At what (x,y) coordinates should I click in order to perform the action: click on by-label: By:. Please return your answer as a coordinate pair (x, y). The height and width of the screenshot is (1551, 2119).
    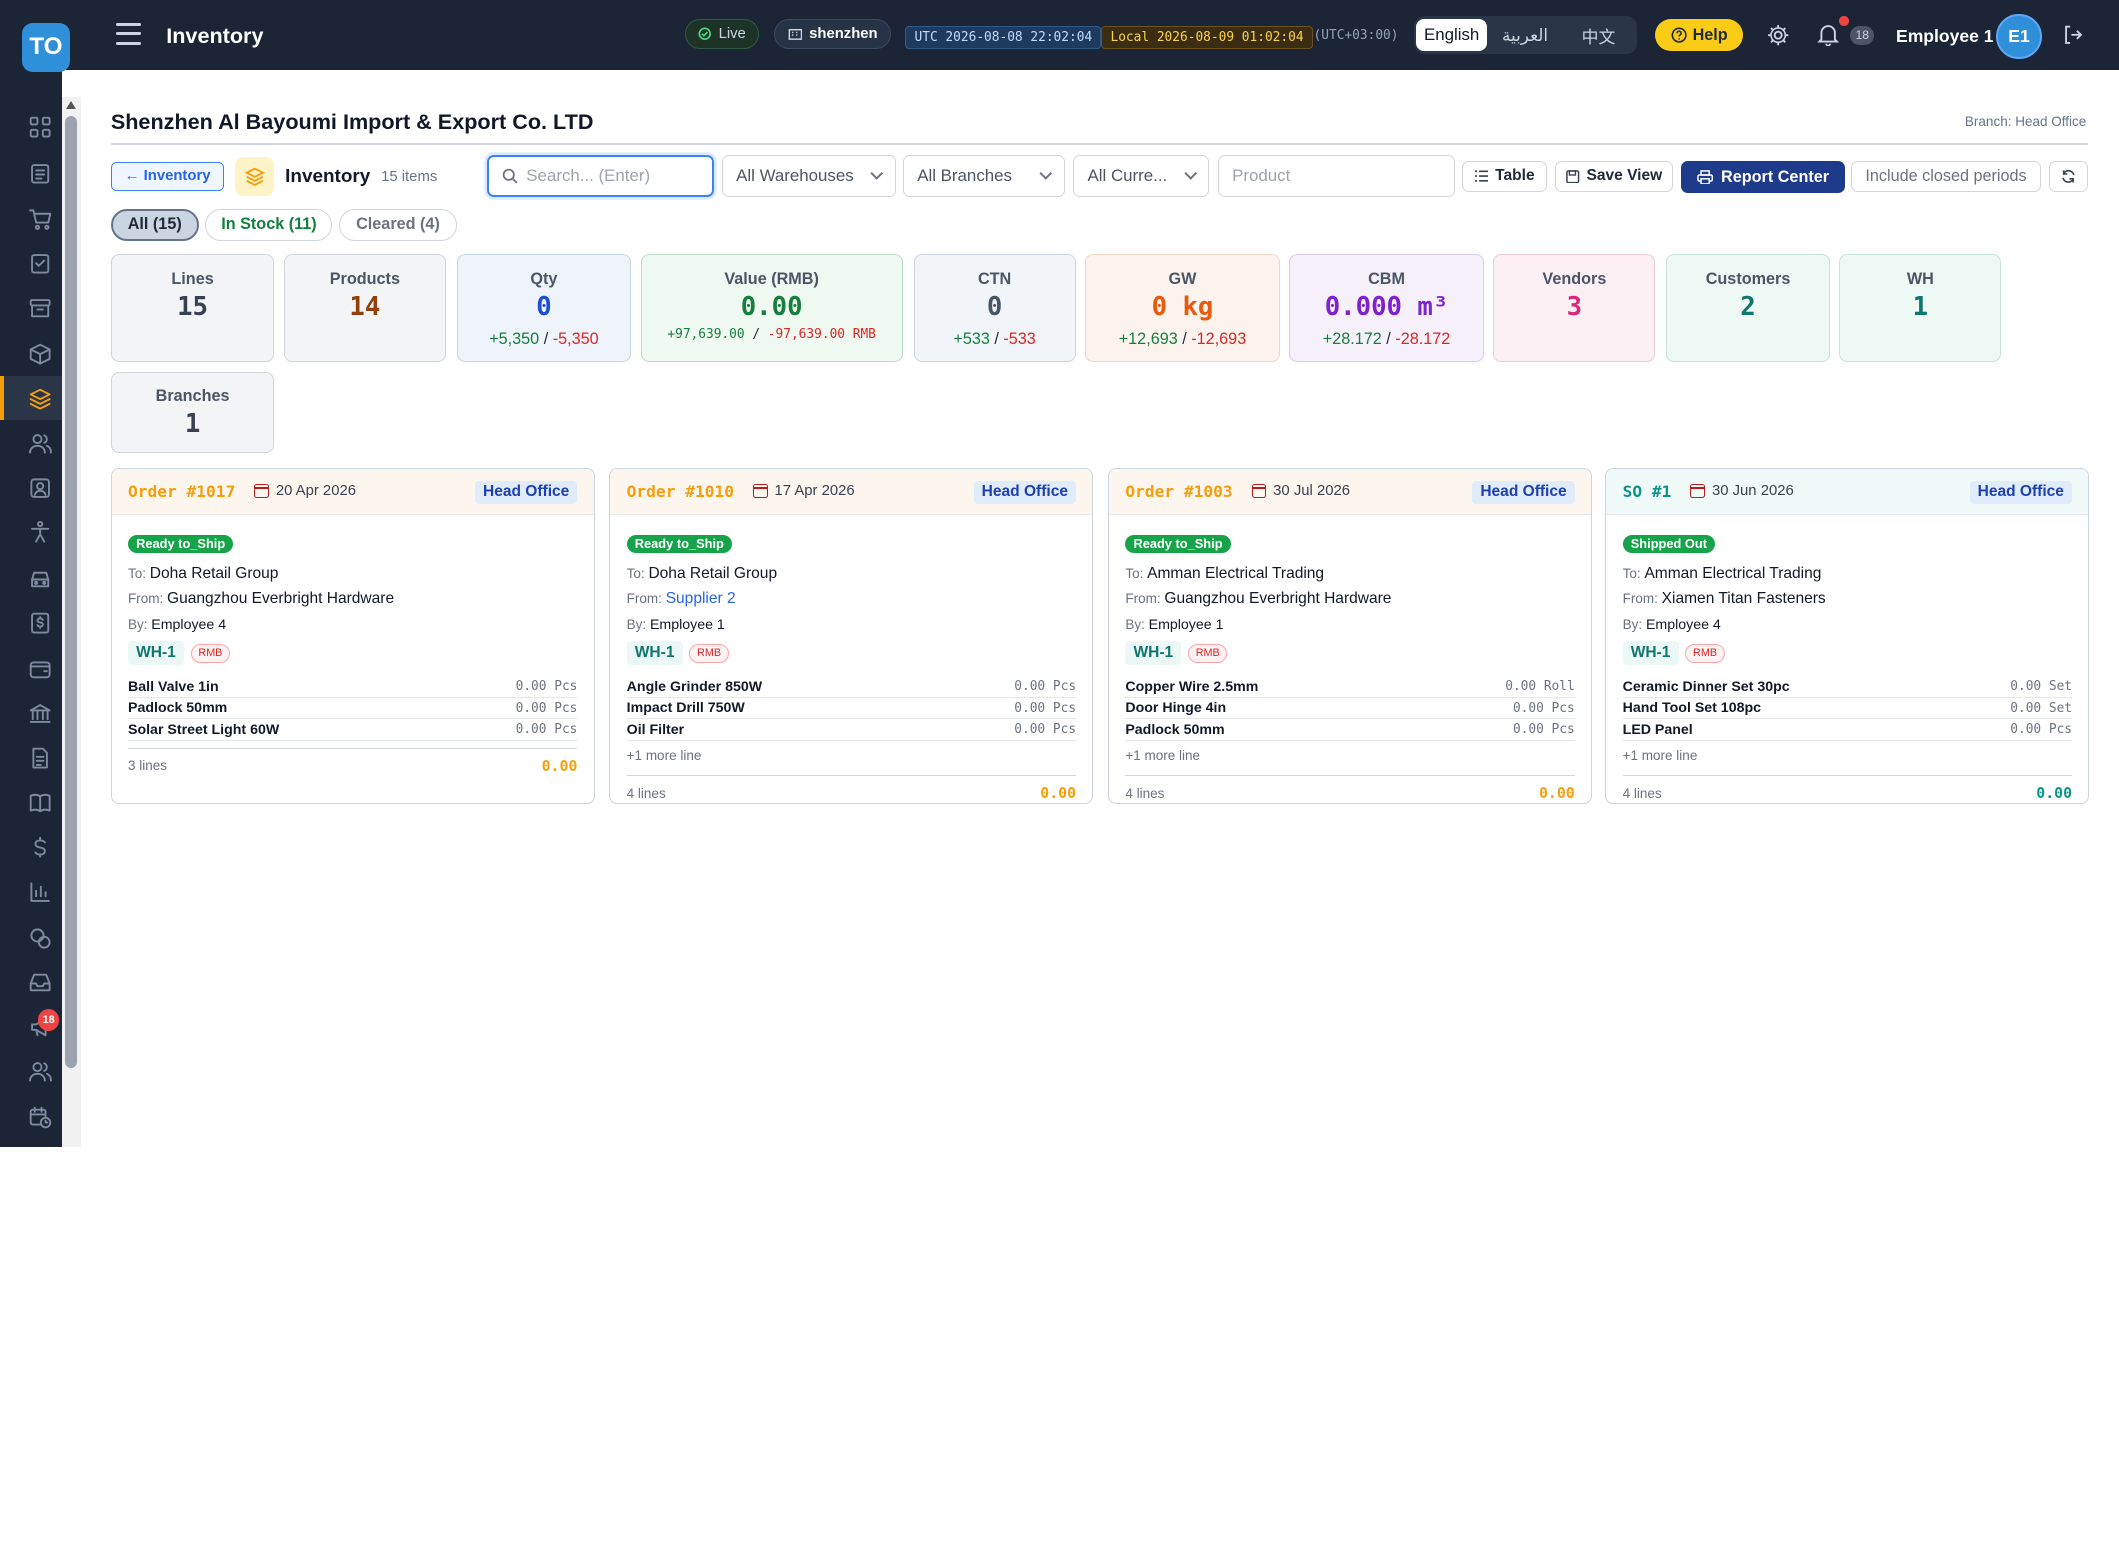
    Looking at the image, I should click on (1135, 625).